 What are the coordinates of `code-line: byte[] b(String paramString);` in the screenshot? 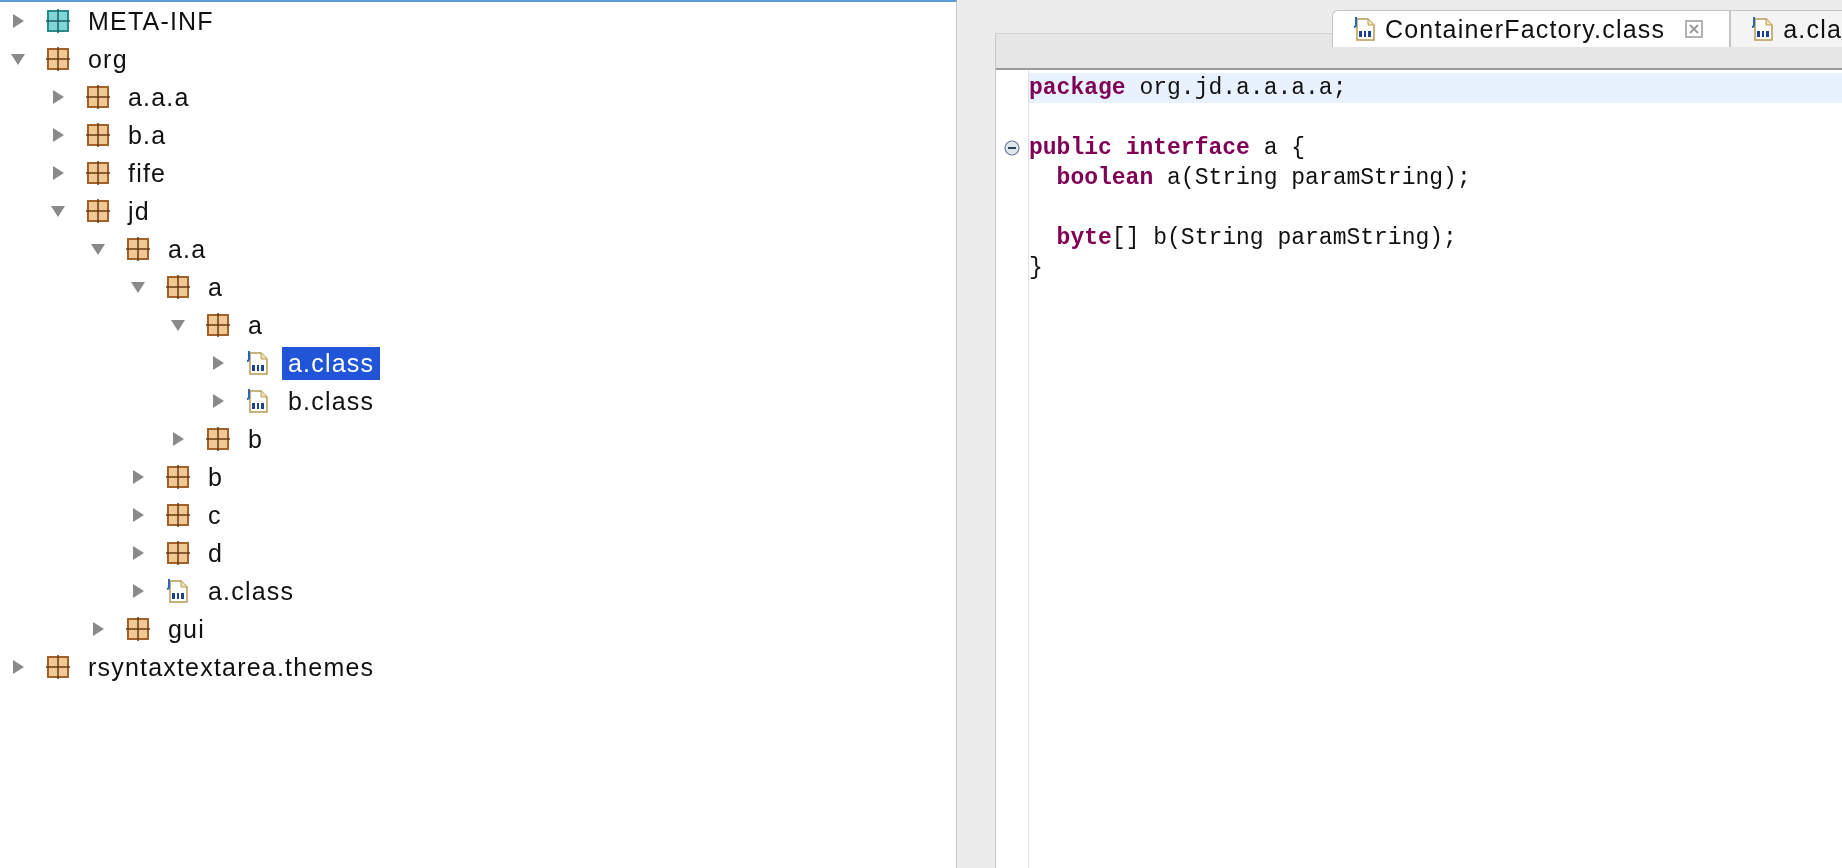 It's located at (1256, 238).